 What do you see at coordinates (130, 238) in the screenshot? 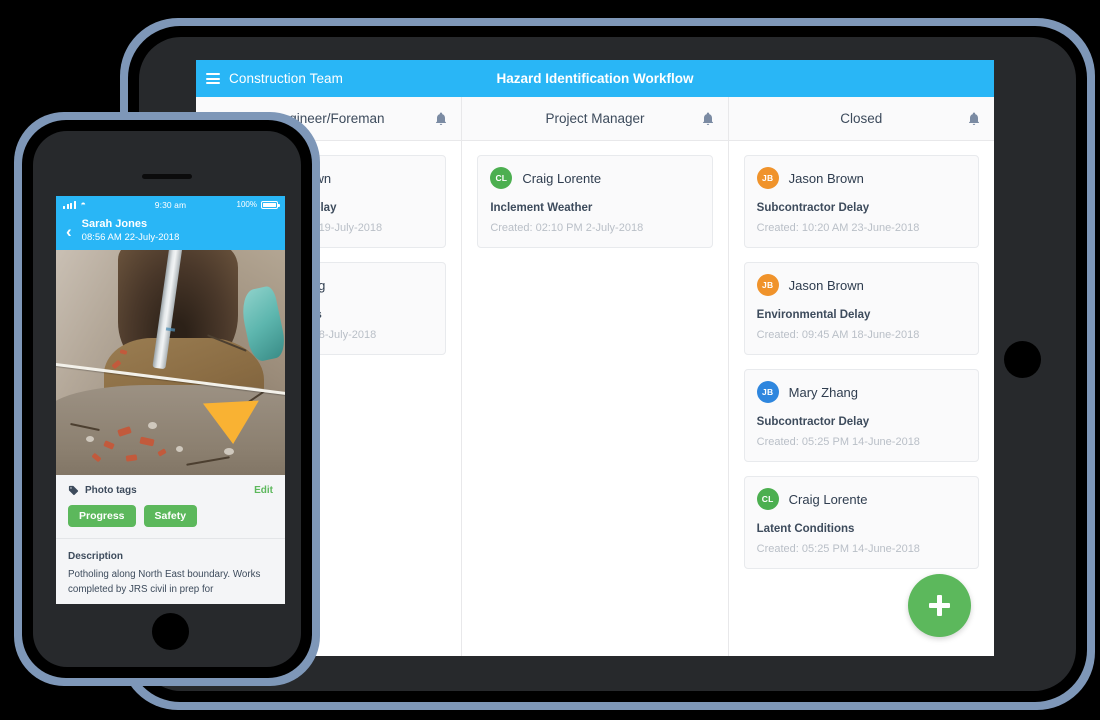
I see `nav-user-timestamp: 08:56 AM 22-July-2018` at bounding box center [130, 238].